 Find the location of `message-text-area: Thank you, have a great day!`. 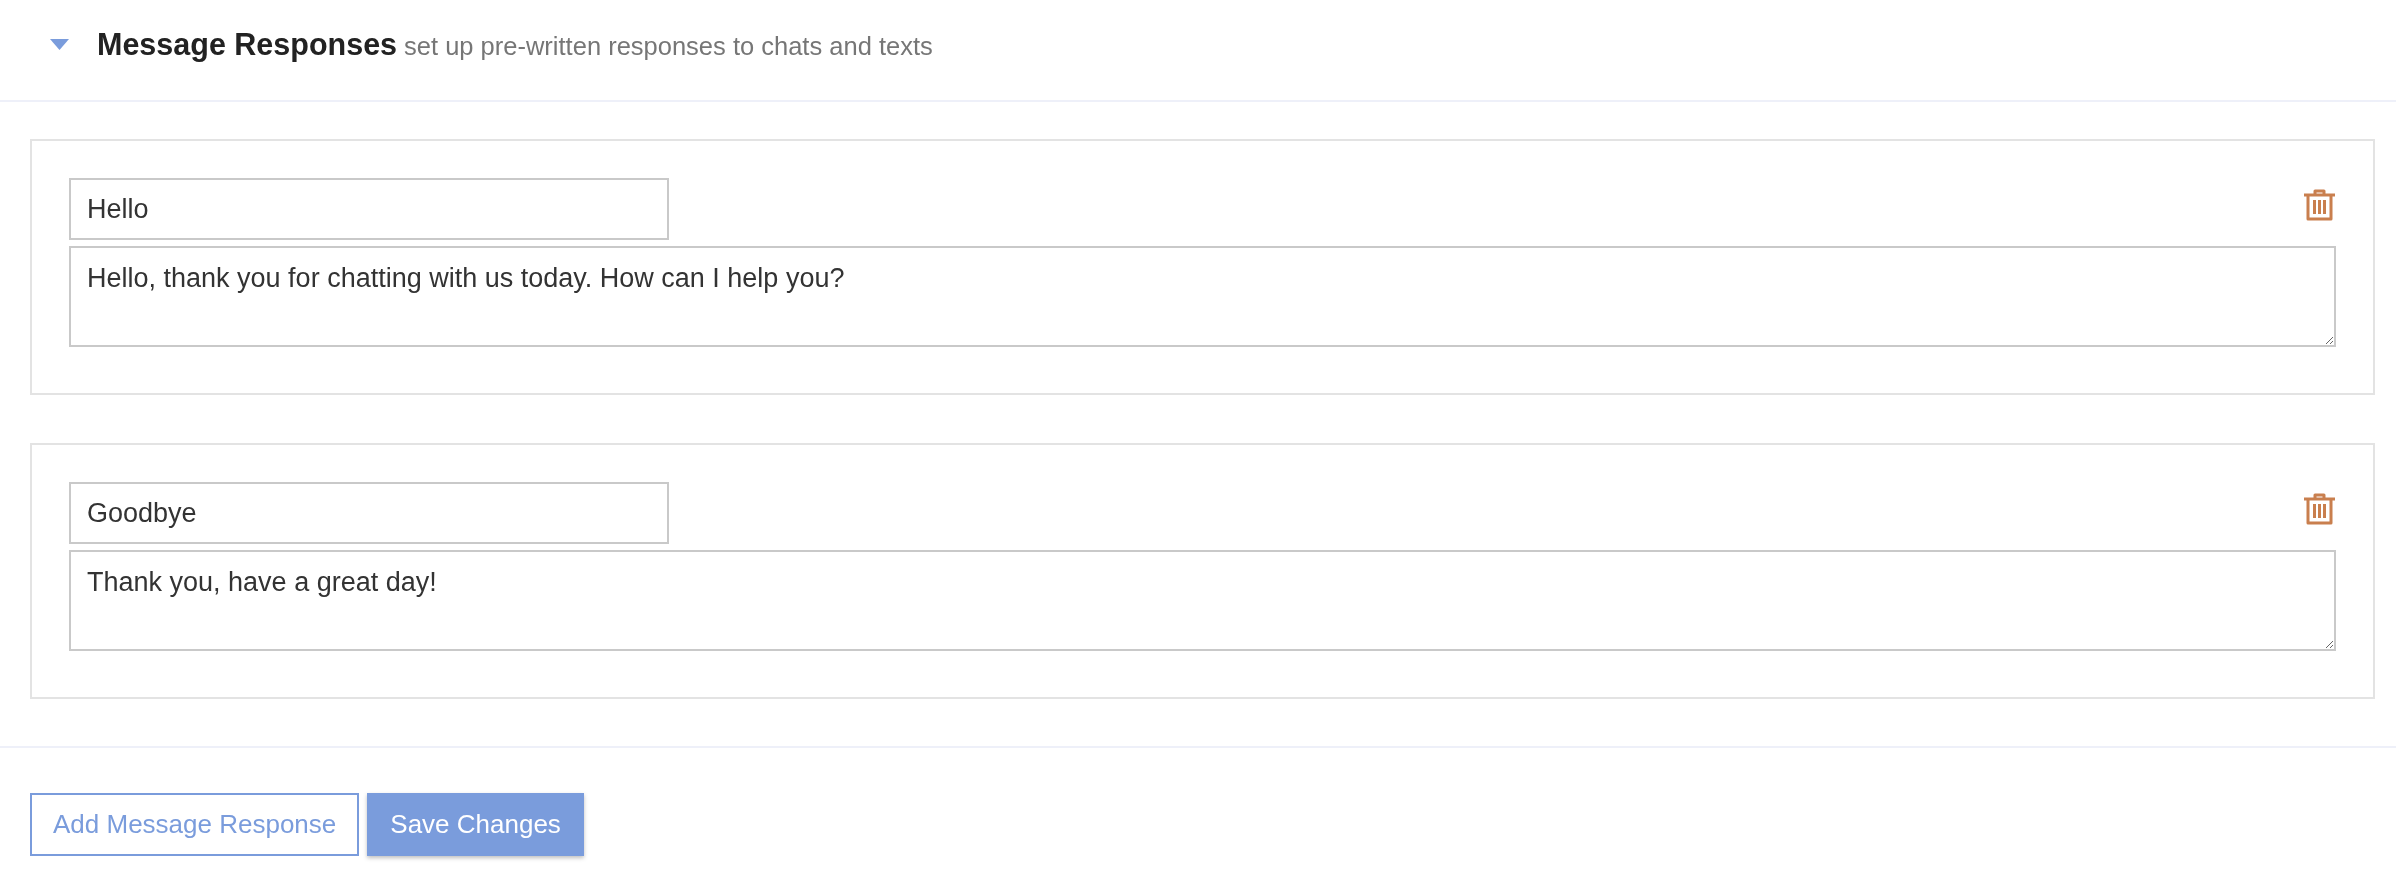

message-text-area: Thank you, have a great day! is located at coordinates (1202, 600).